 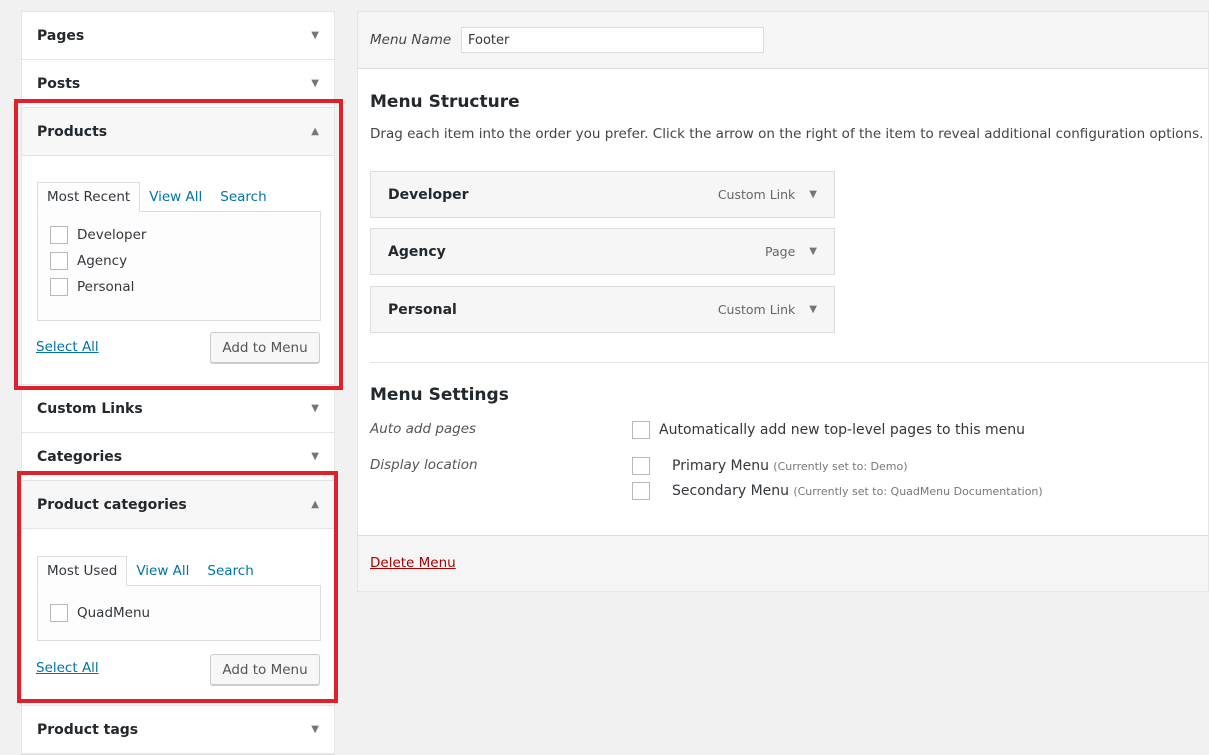 What do you see at coordinates (178, 730) in the screenshot?
I see `accordion-product-tags: Product tags ▼` at bounding box center [178, 730].